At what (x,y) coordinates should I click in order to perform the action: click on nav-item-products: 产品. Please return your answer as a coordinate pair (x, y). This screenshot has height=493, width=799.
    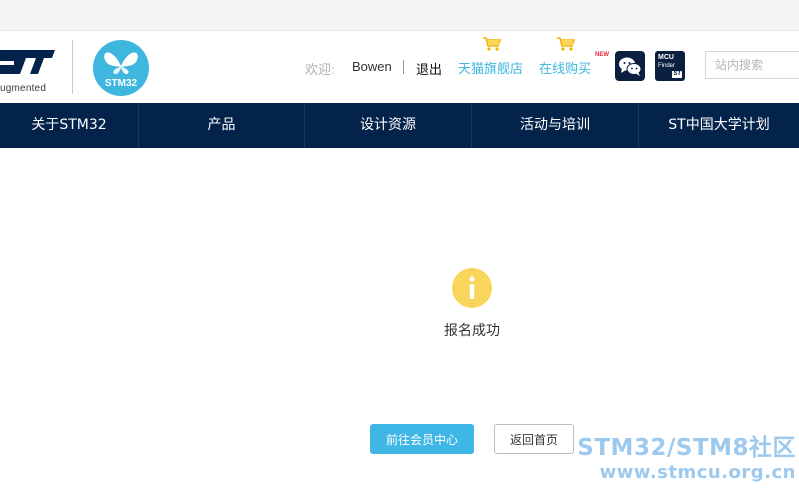
    Looking at the image, I should click on (221, 125).